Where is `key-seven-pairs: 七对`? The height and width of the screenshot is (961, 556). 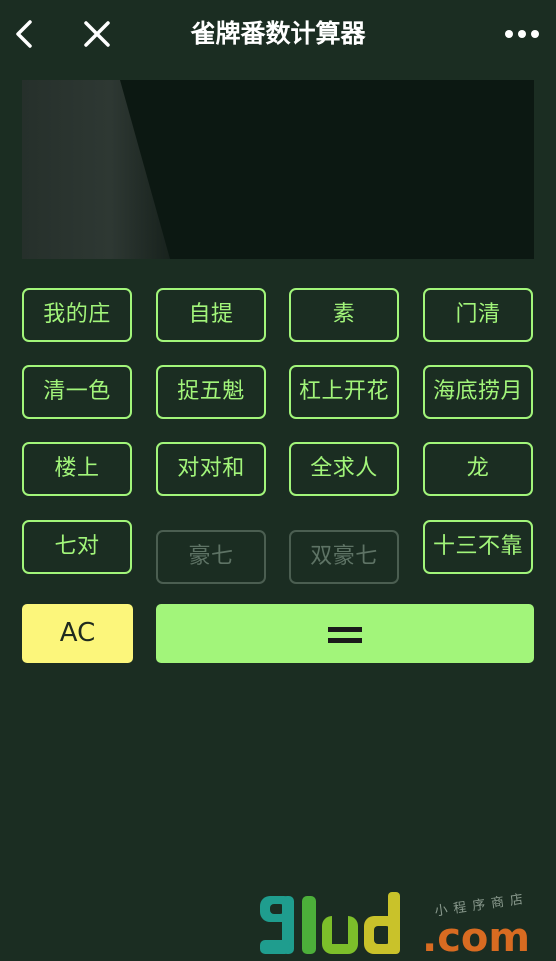 key-seven-pairs: 七对 is located at coordinates (77, 547).